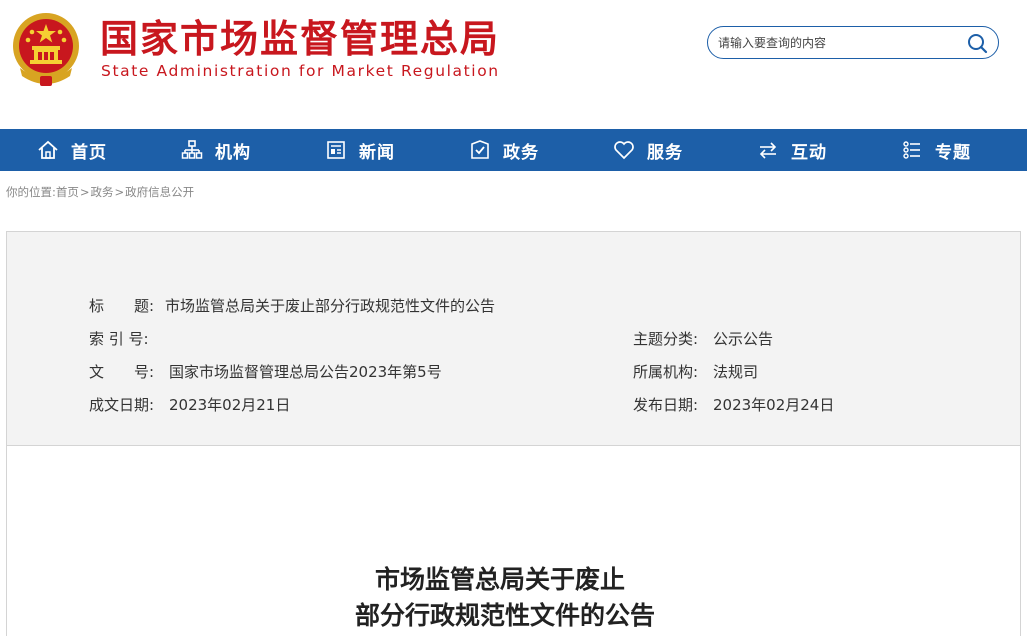  I want to click on meta-index-label: 索 引 号:, so click(119, 339).